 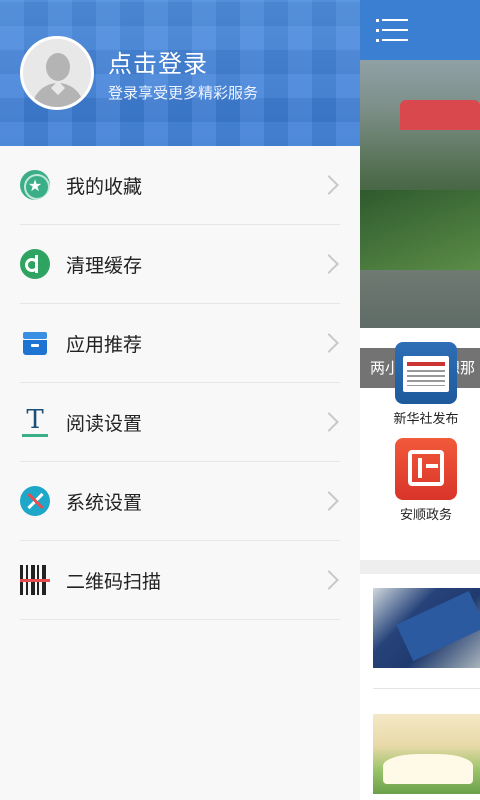 I want to click on menu-item-qr-scan: 二维码扫描, so click(x=180, y=580).